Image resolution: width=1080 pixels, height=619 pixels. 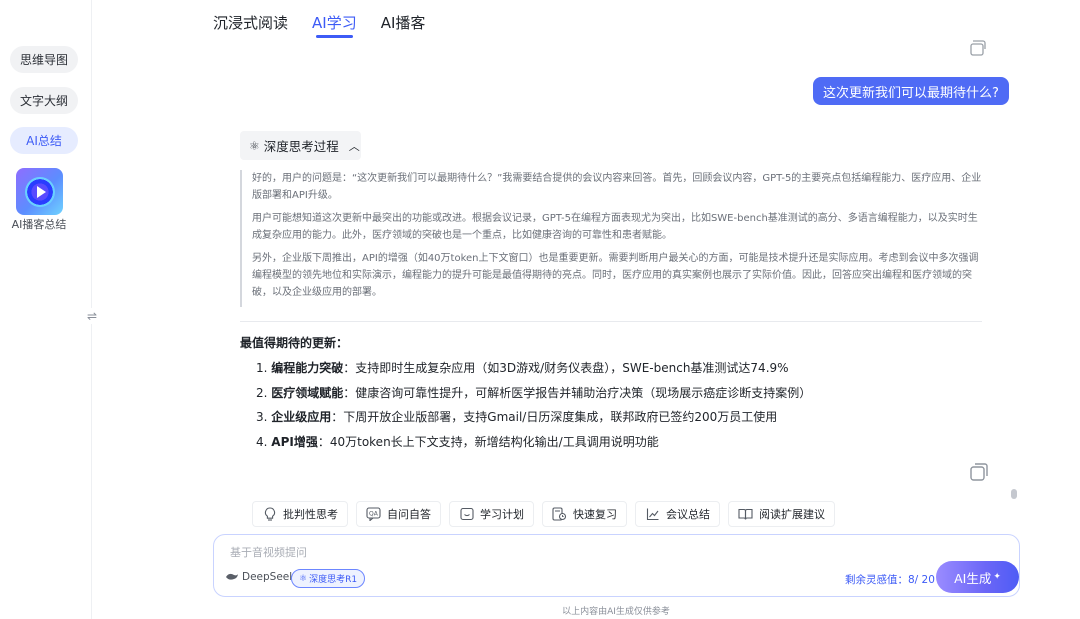 I want to click on sidebar-item-label: 文字大纲, so click(x=43, y=101).